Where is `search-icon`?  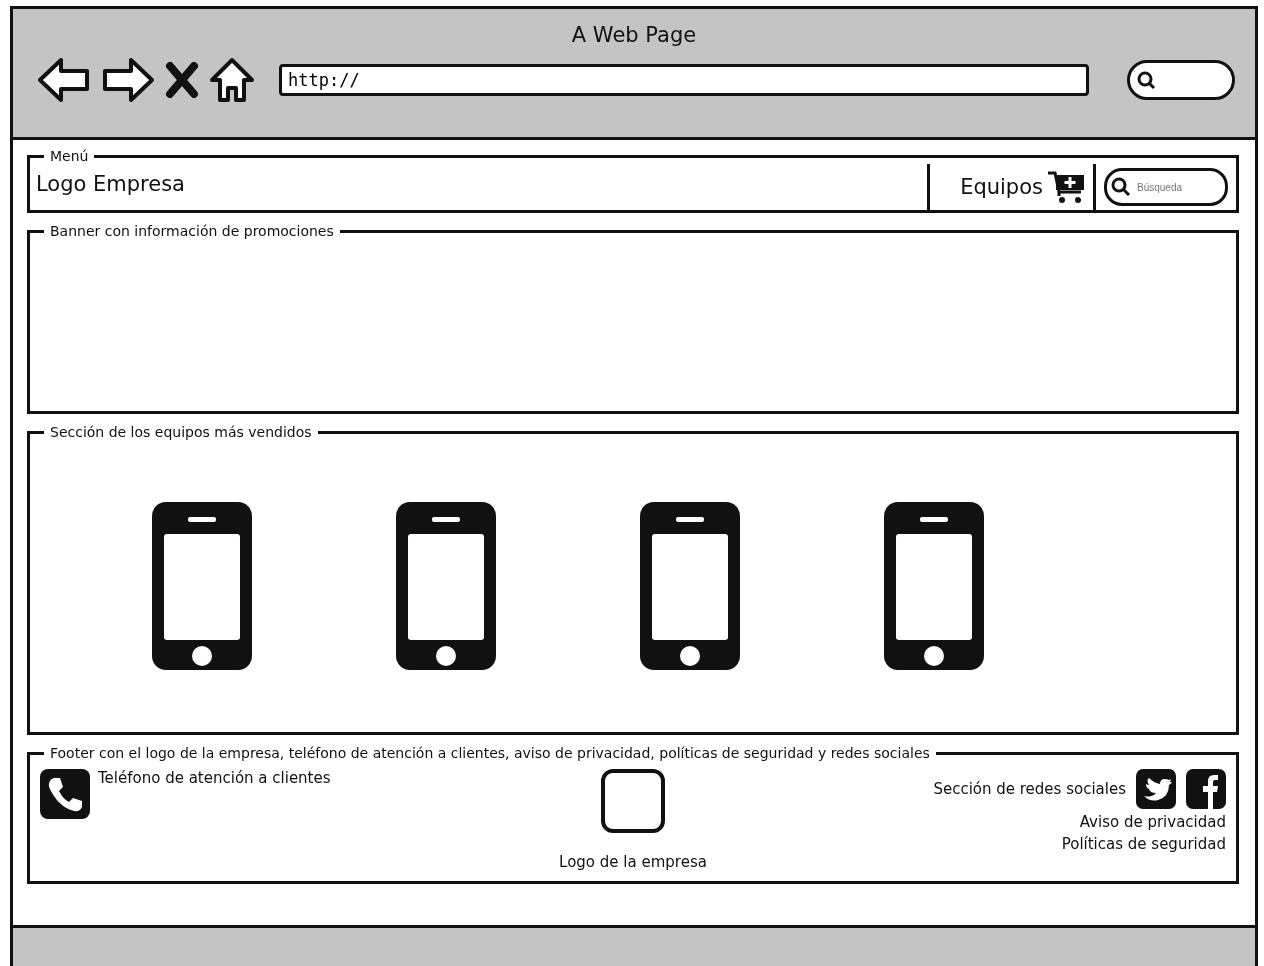 search-icon is located at coordinates (1146, 80).